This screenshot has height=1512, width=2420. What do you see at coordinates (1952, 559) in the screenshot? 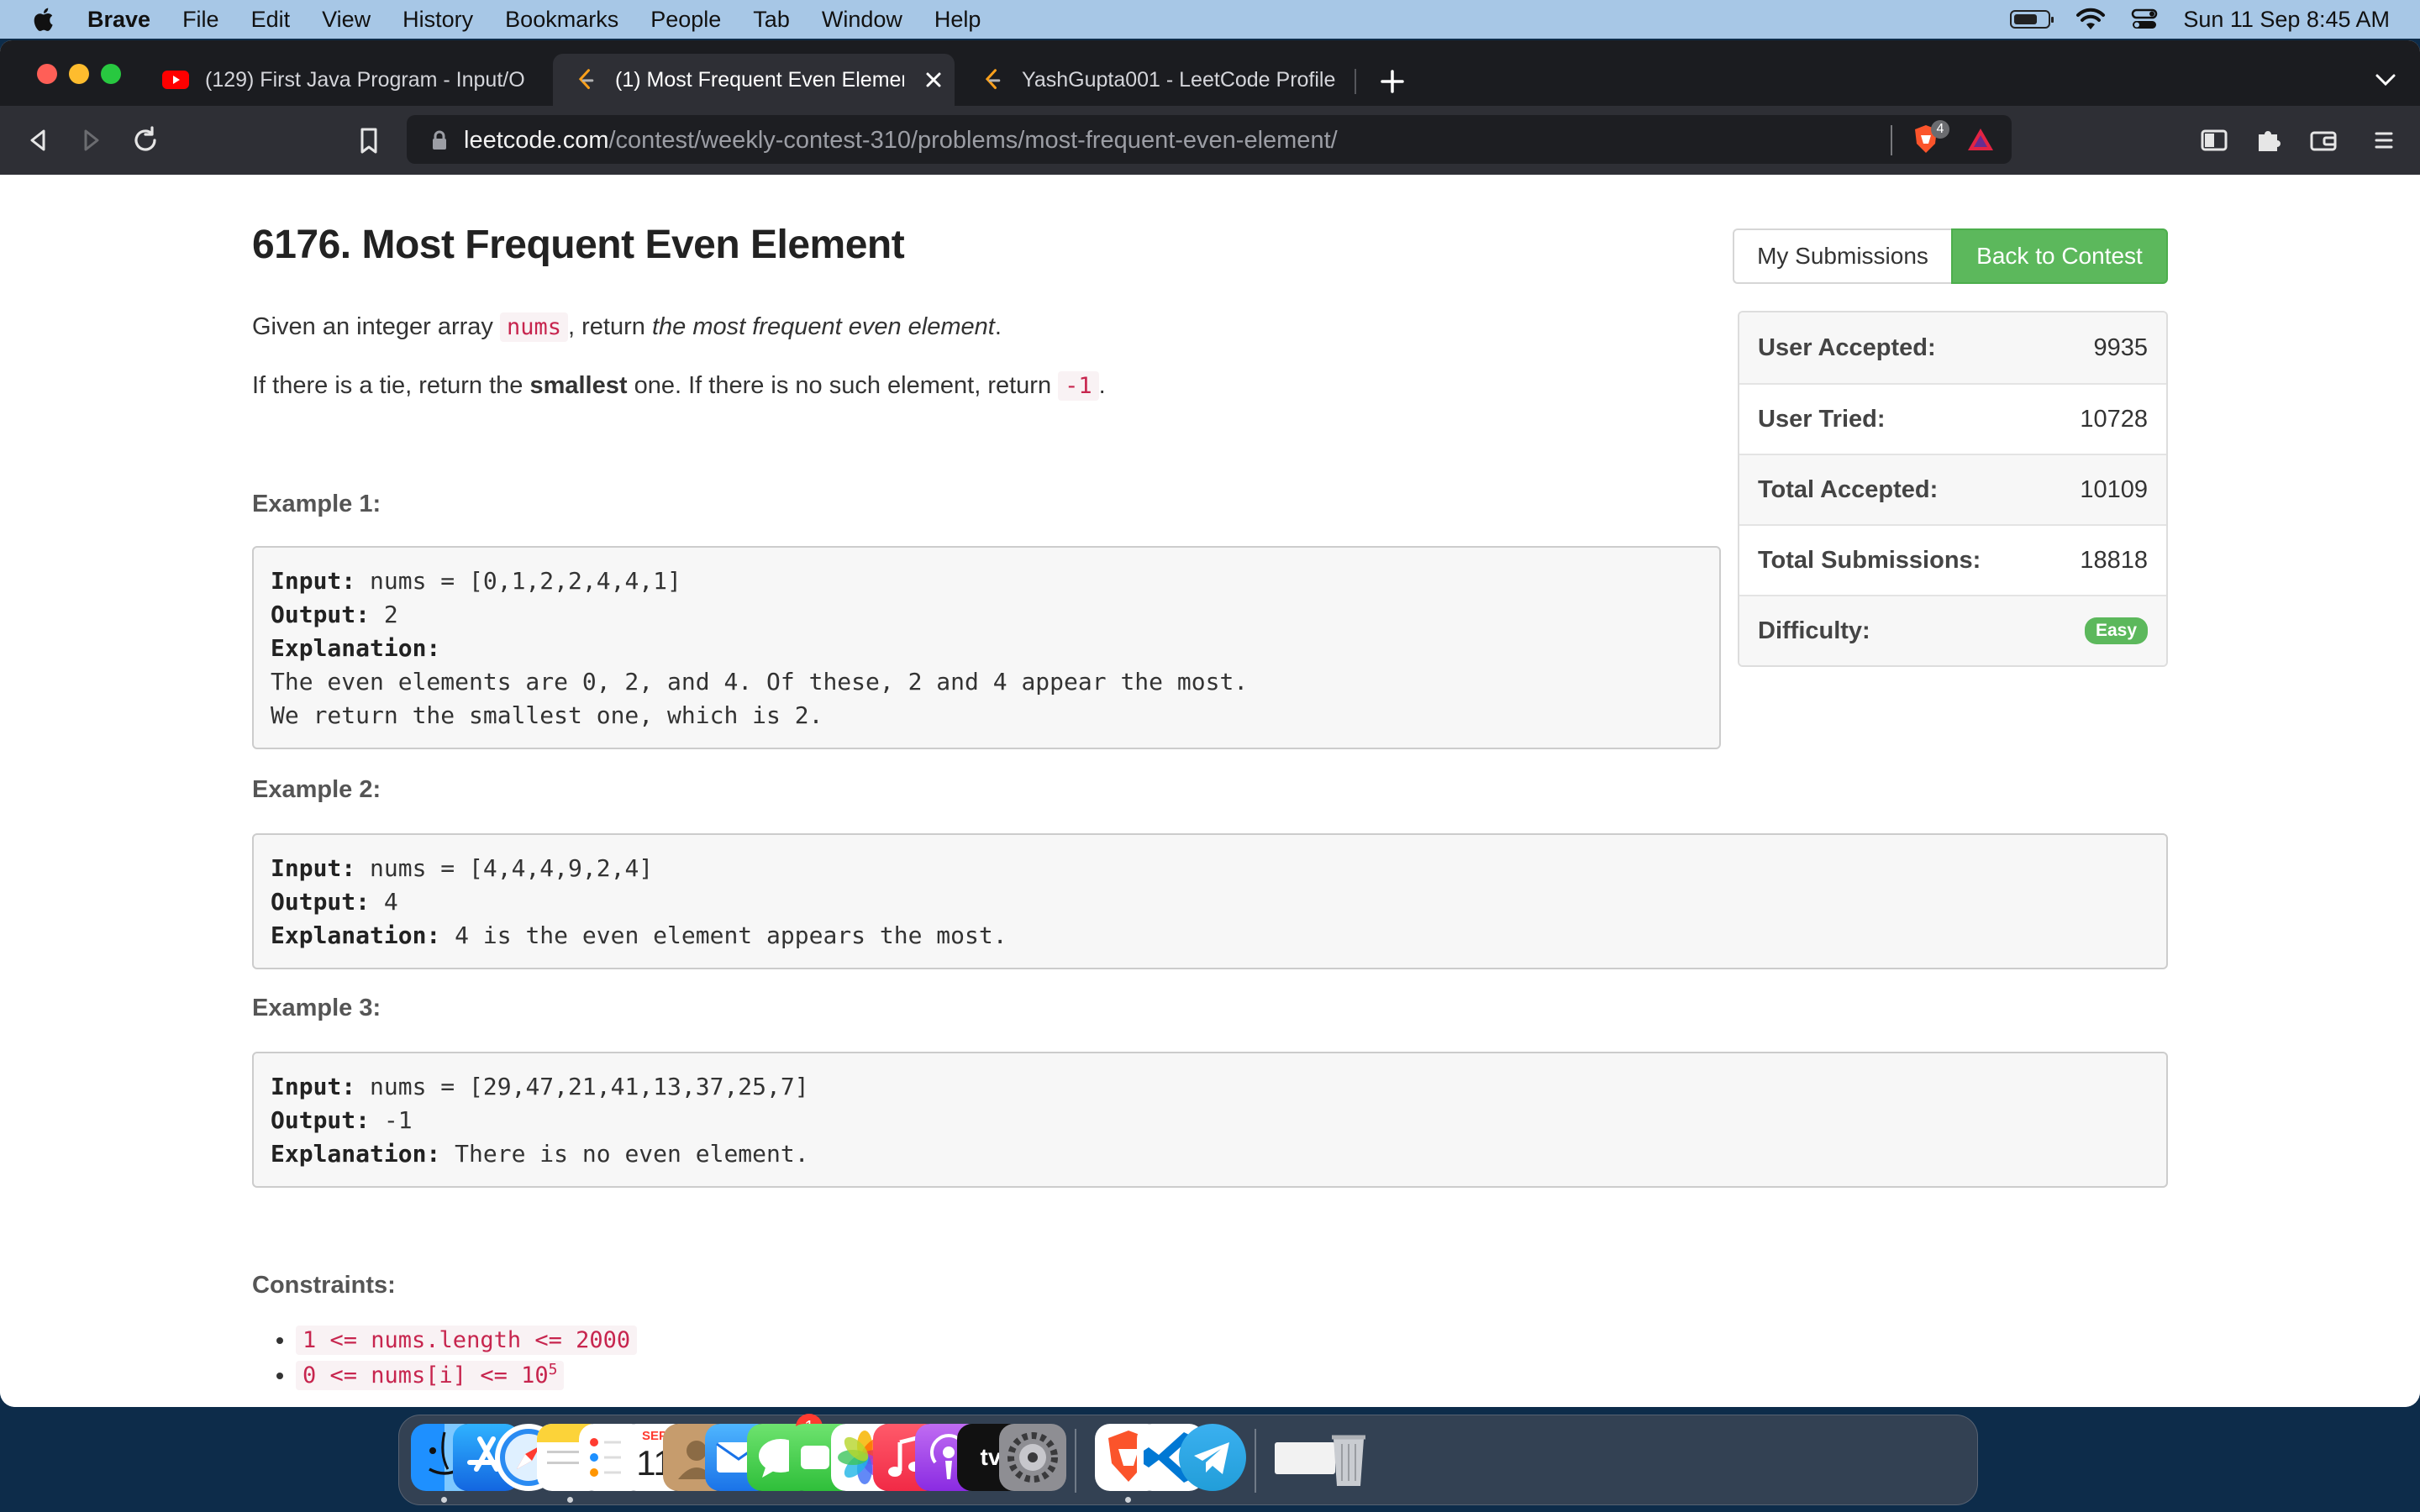
I see `stat-total-submissions: Total Submissions: 18818` at bounding box center [1952, 559].